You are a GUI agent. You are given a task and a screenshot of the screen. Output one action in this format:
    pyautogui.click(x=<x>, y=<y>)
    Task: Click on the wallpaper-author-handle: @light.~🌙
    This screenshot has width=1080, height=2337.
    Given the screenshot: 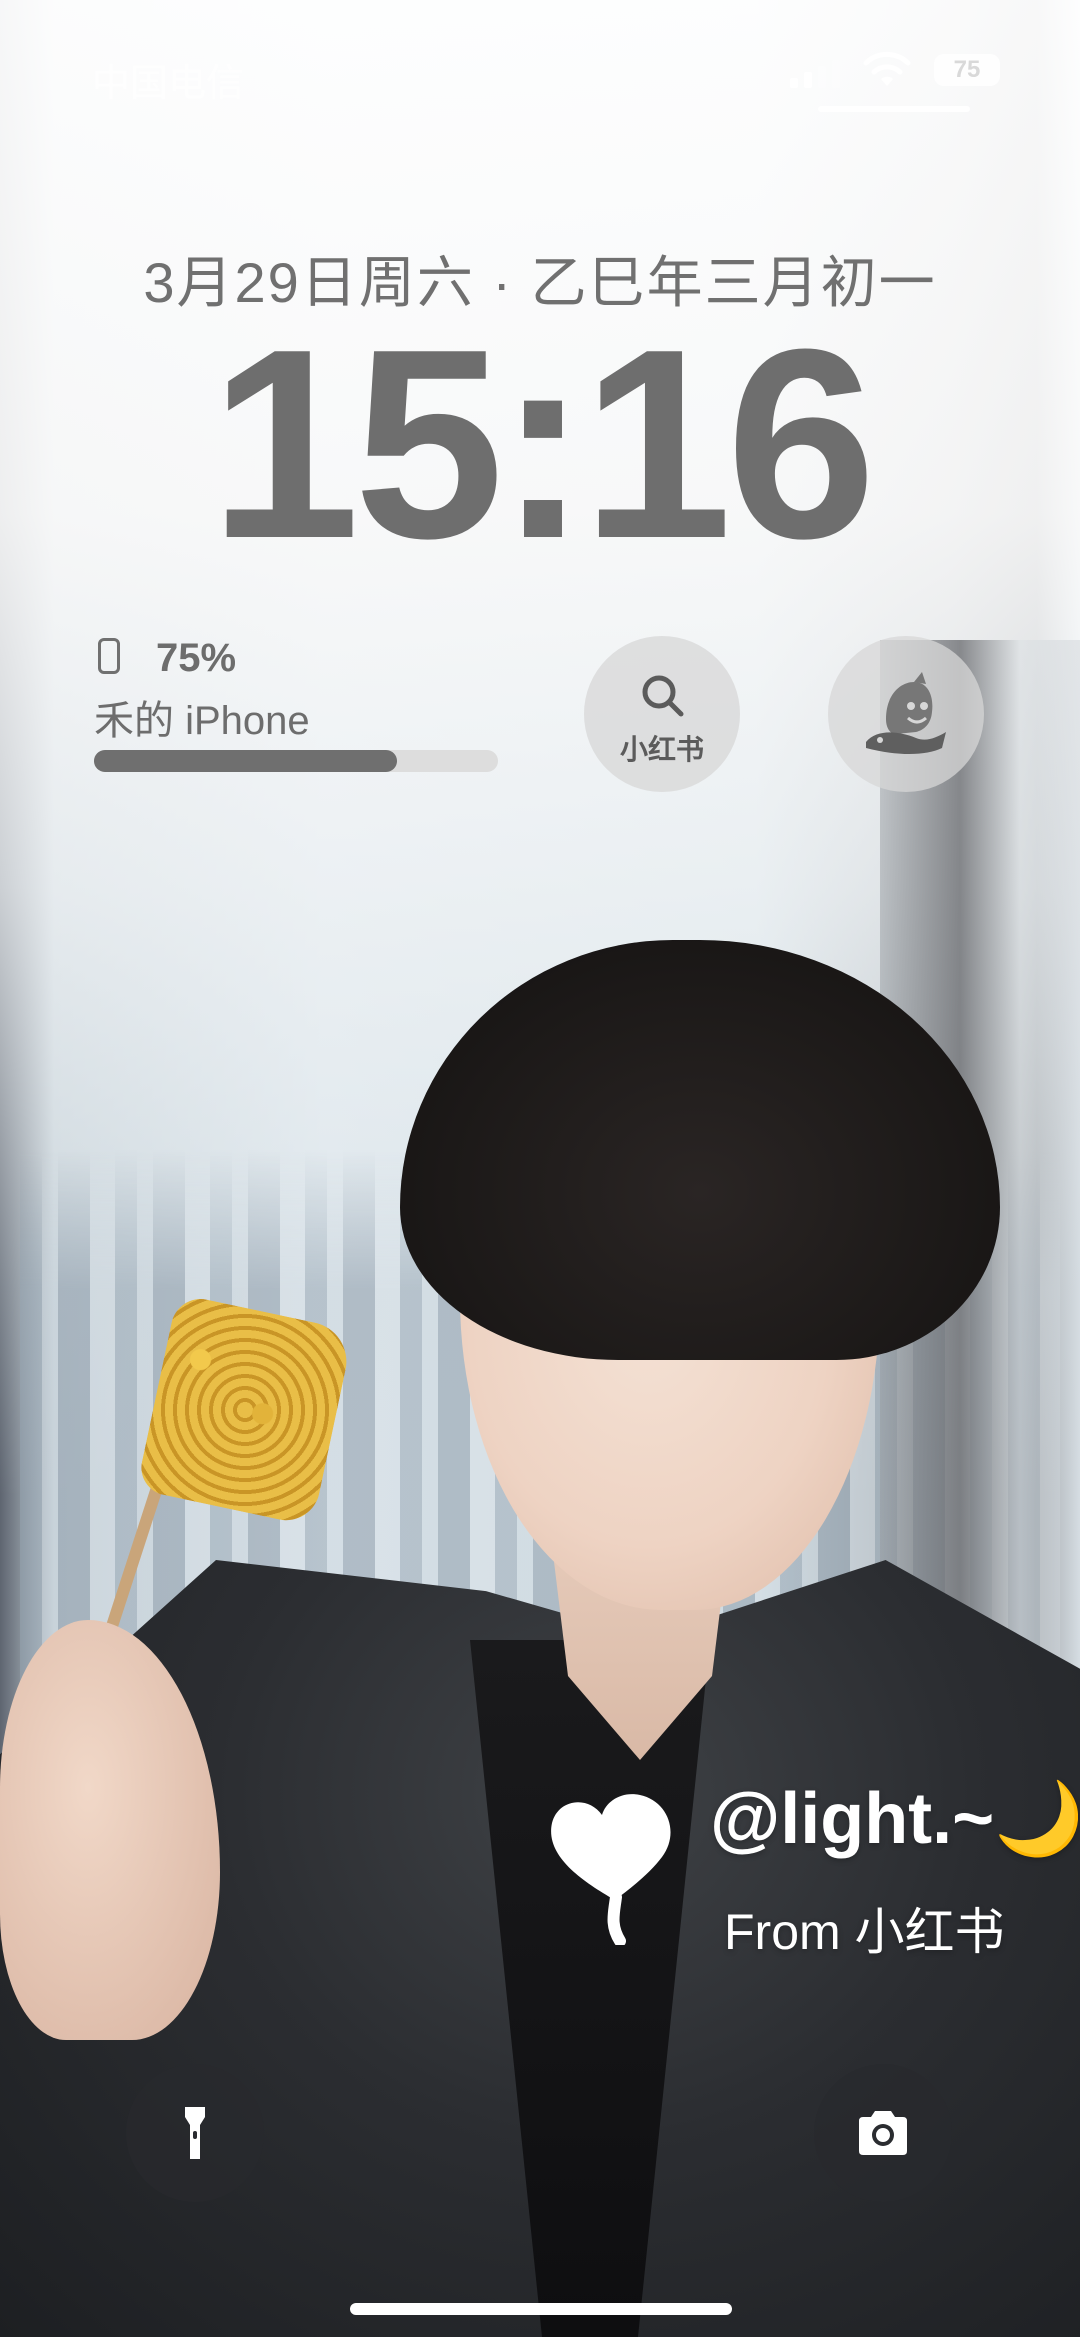 What is the action you would take?
    pyautogui.click(x=895, y=1819)
    